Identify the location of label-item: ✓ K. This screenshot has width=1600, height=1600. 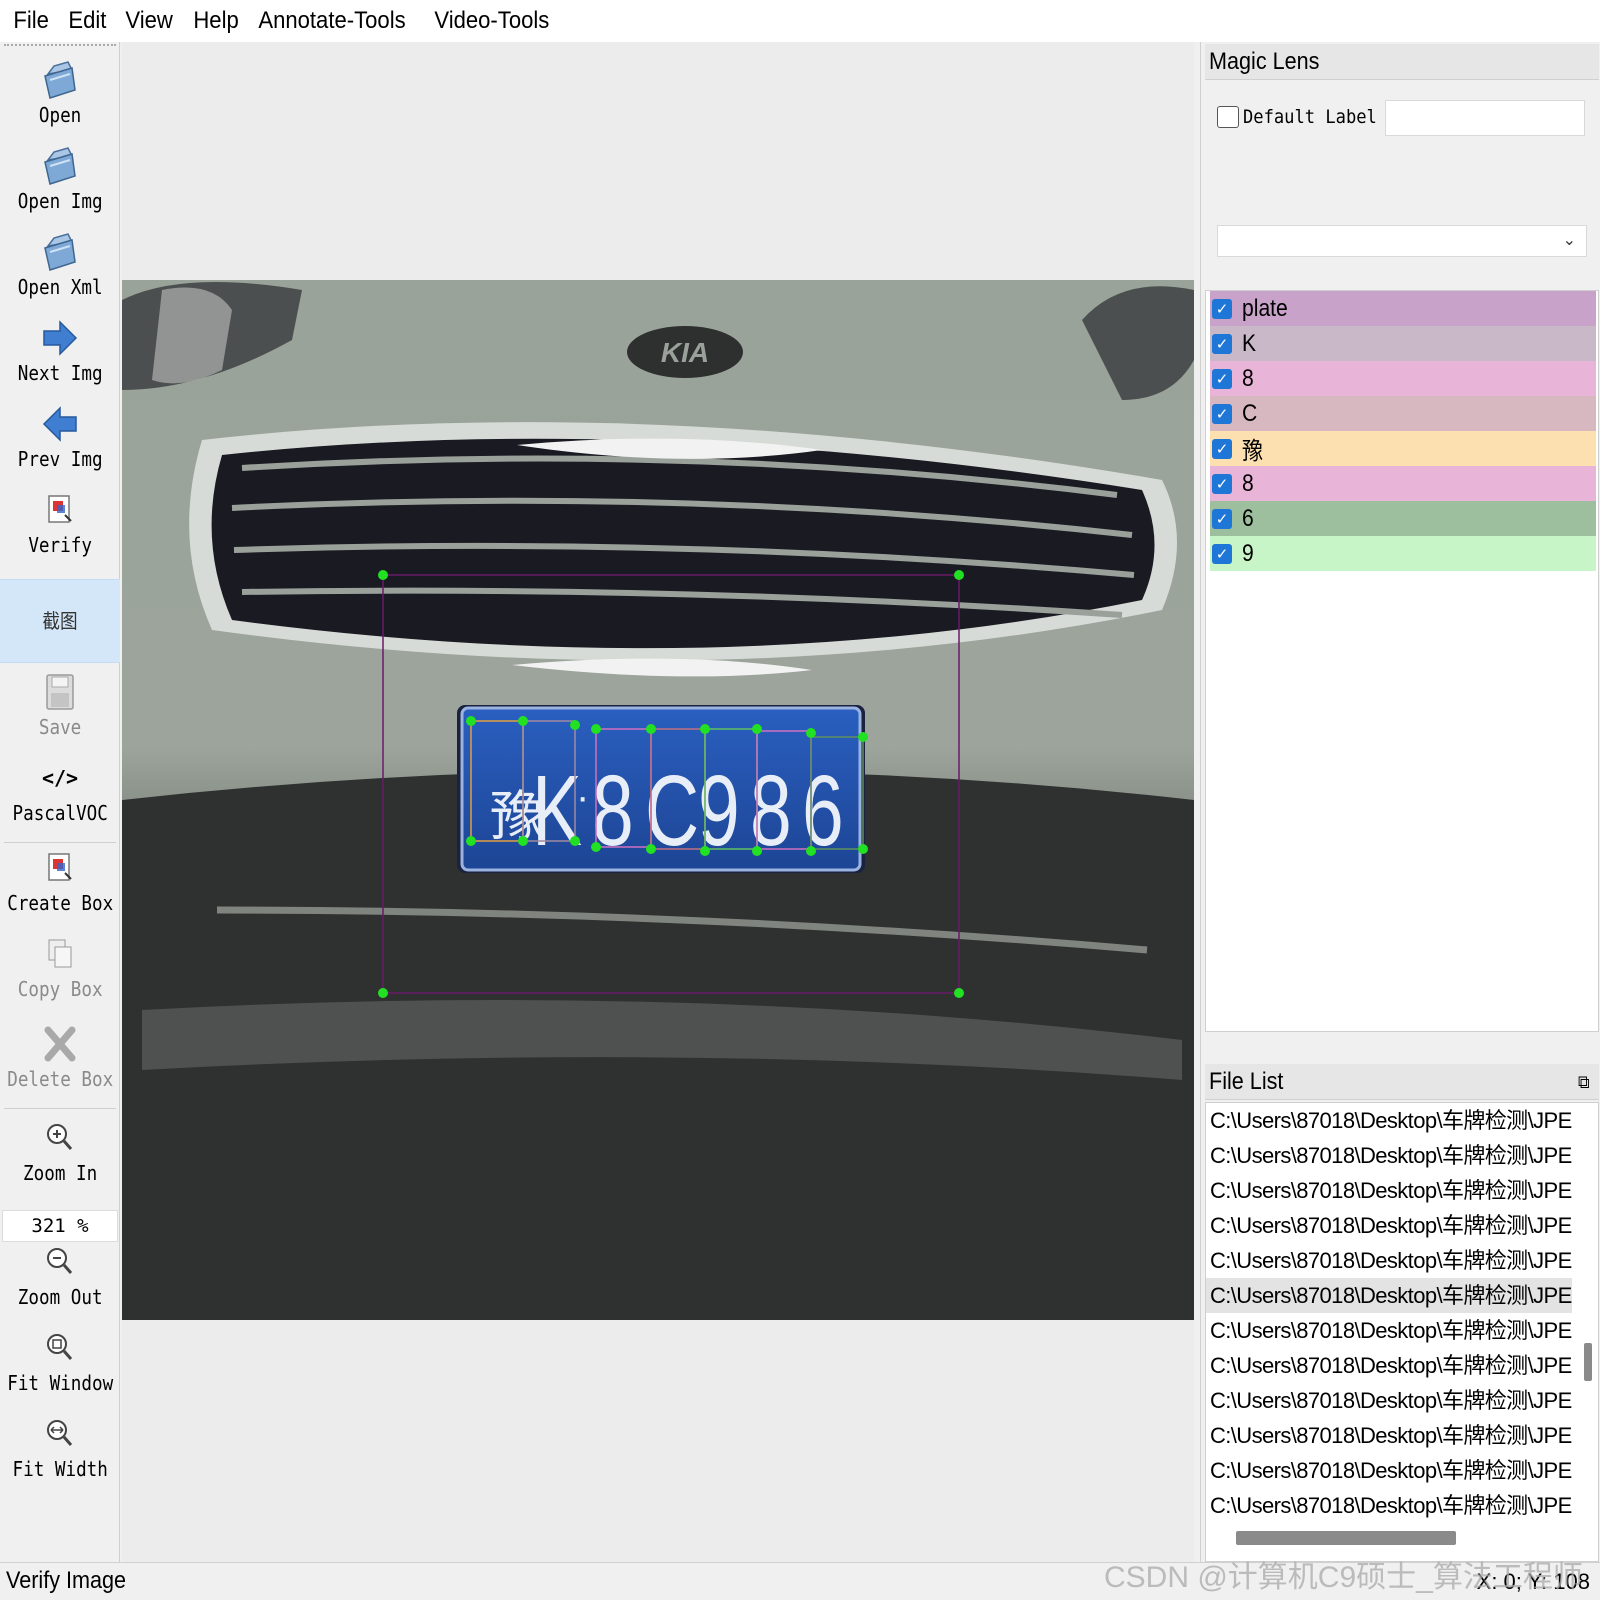
(1403, 343).